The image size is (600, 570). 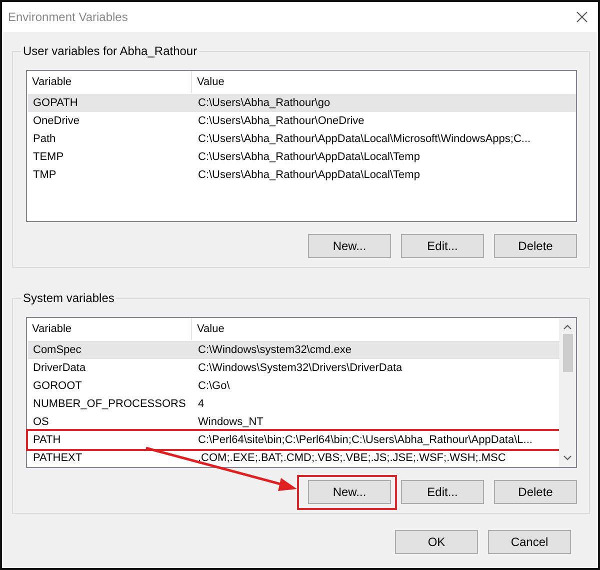 What do you see at coordinates (45, 175) in the screenshot?
I see `table-cell-text: TMP` at bounding box center [45, 175].